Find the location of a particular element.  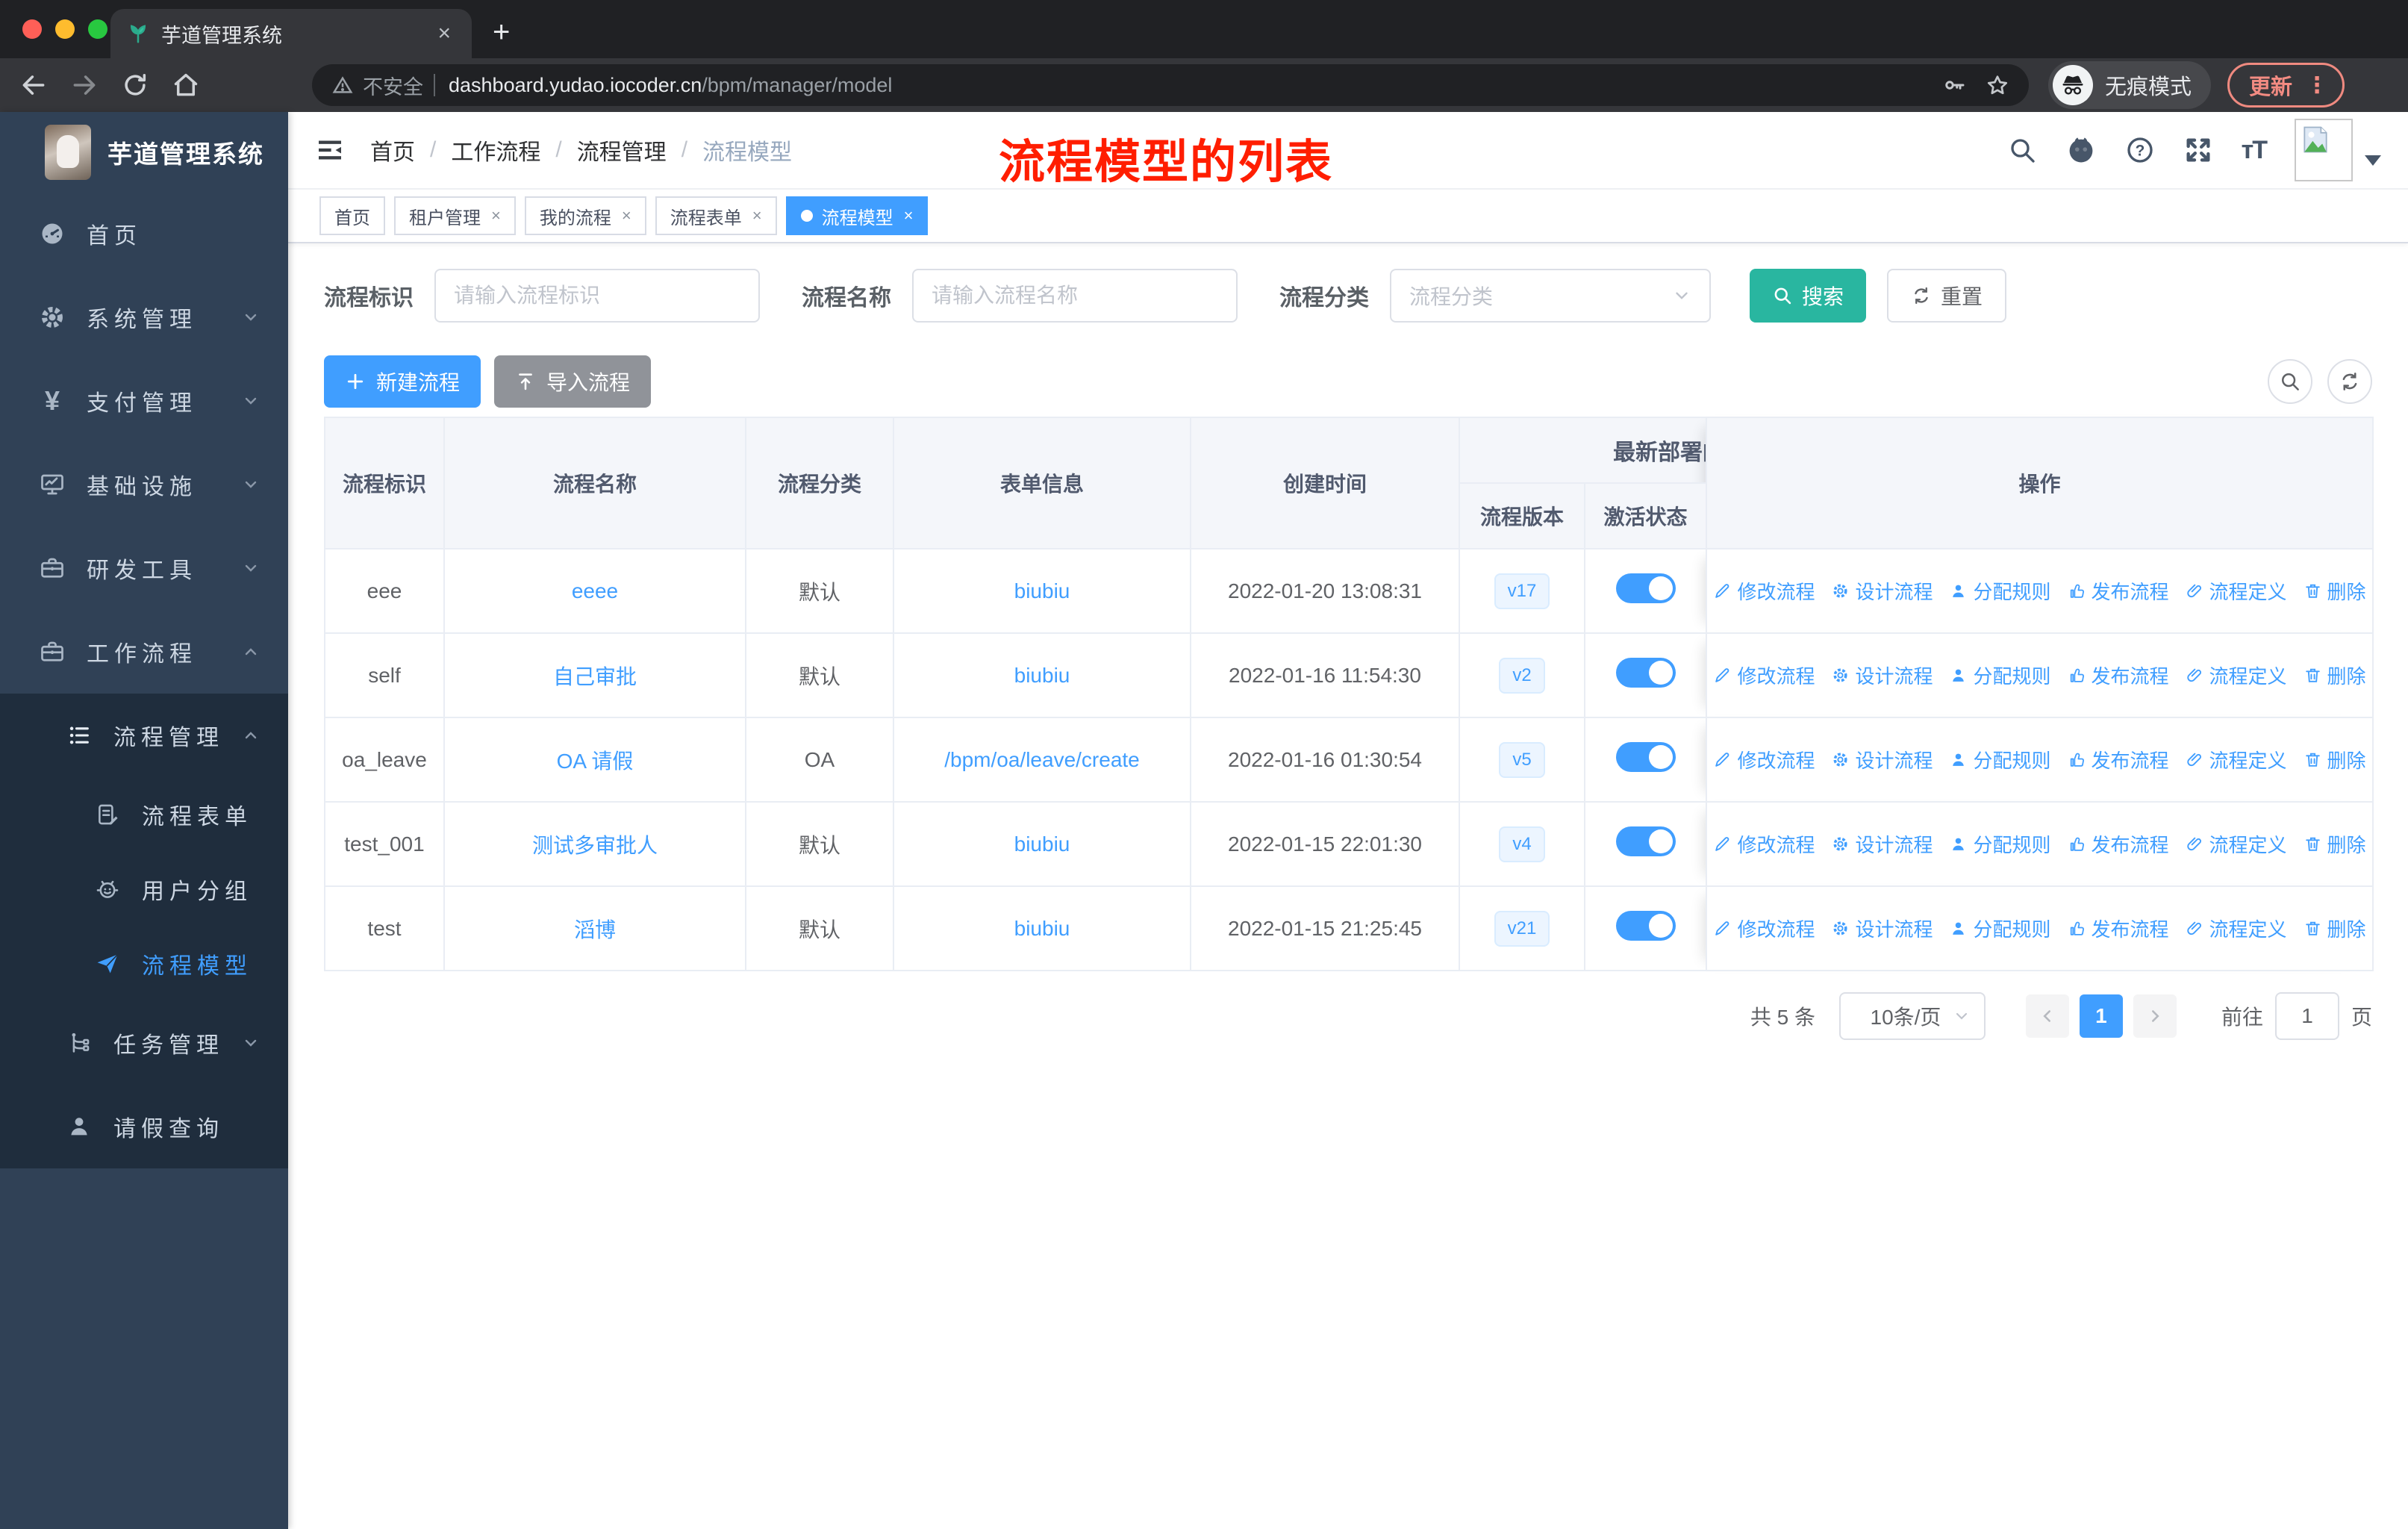

sidebar-item-system: 系统管理 is located at coordinates (144, 317).